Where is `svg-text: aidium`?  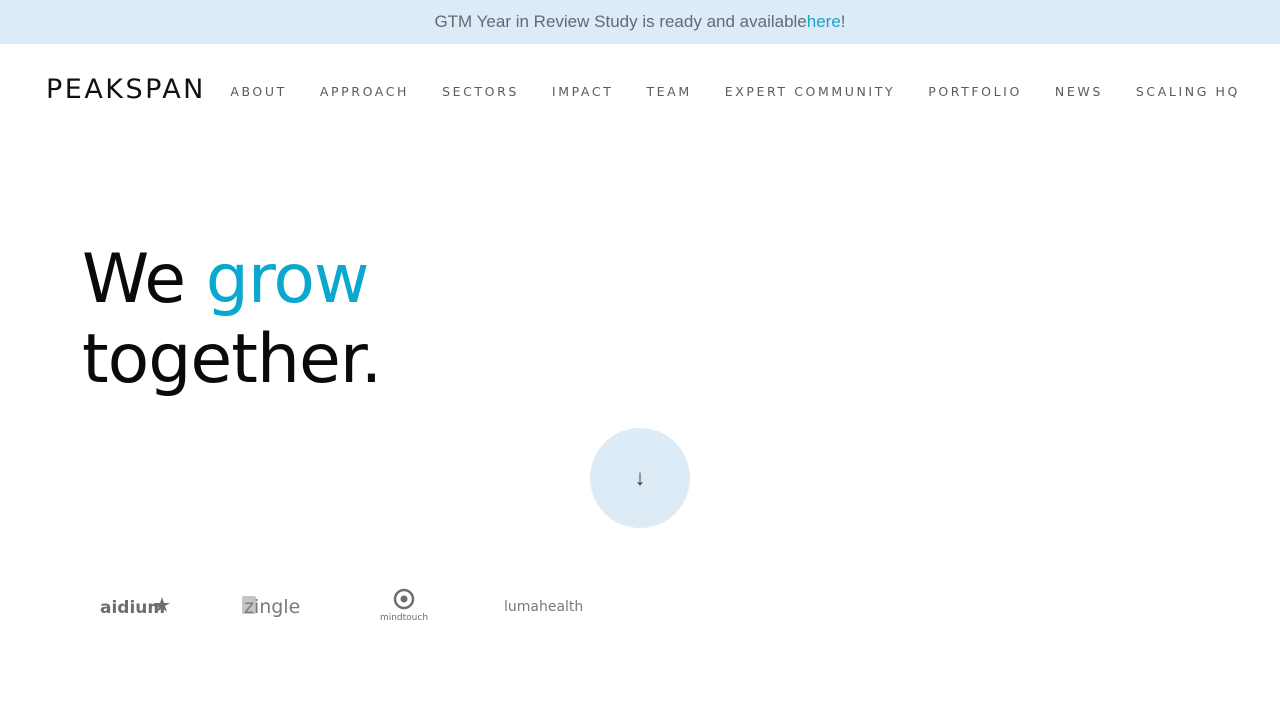 svg-text: aidium is located at coordinates (132, 608).